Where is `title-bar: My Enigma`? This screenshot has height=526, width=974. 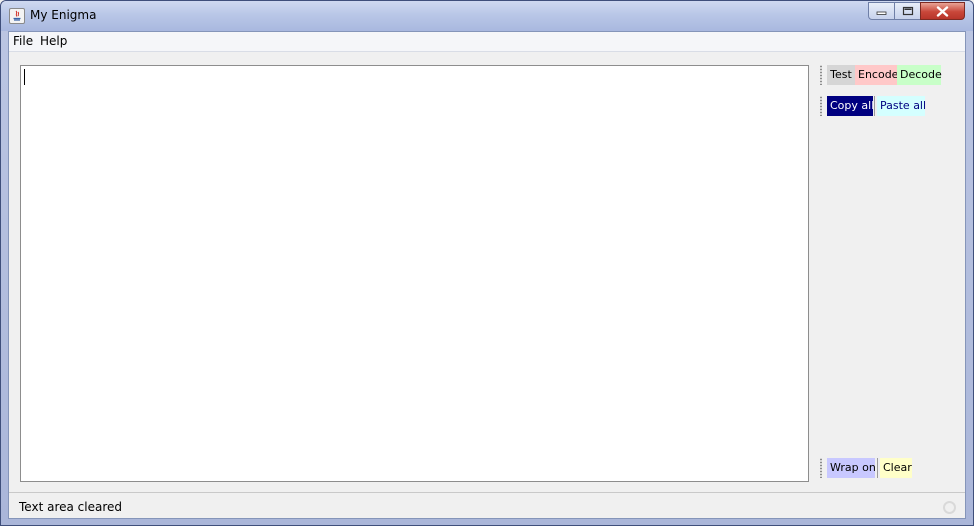 title-bar: My Enigma is located at coordinates (487, 16).